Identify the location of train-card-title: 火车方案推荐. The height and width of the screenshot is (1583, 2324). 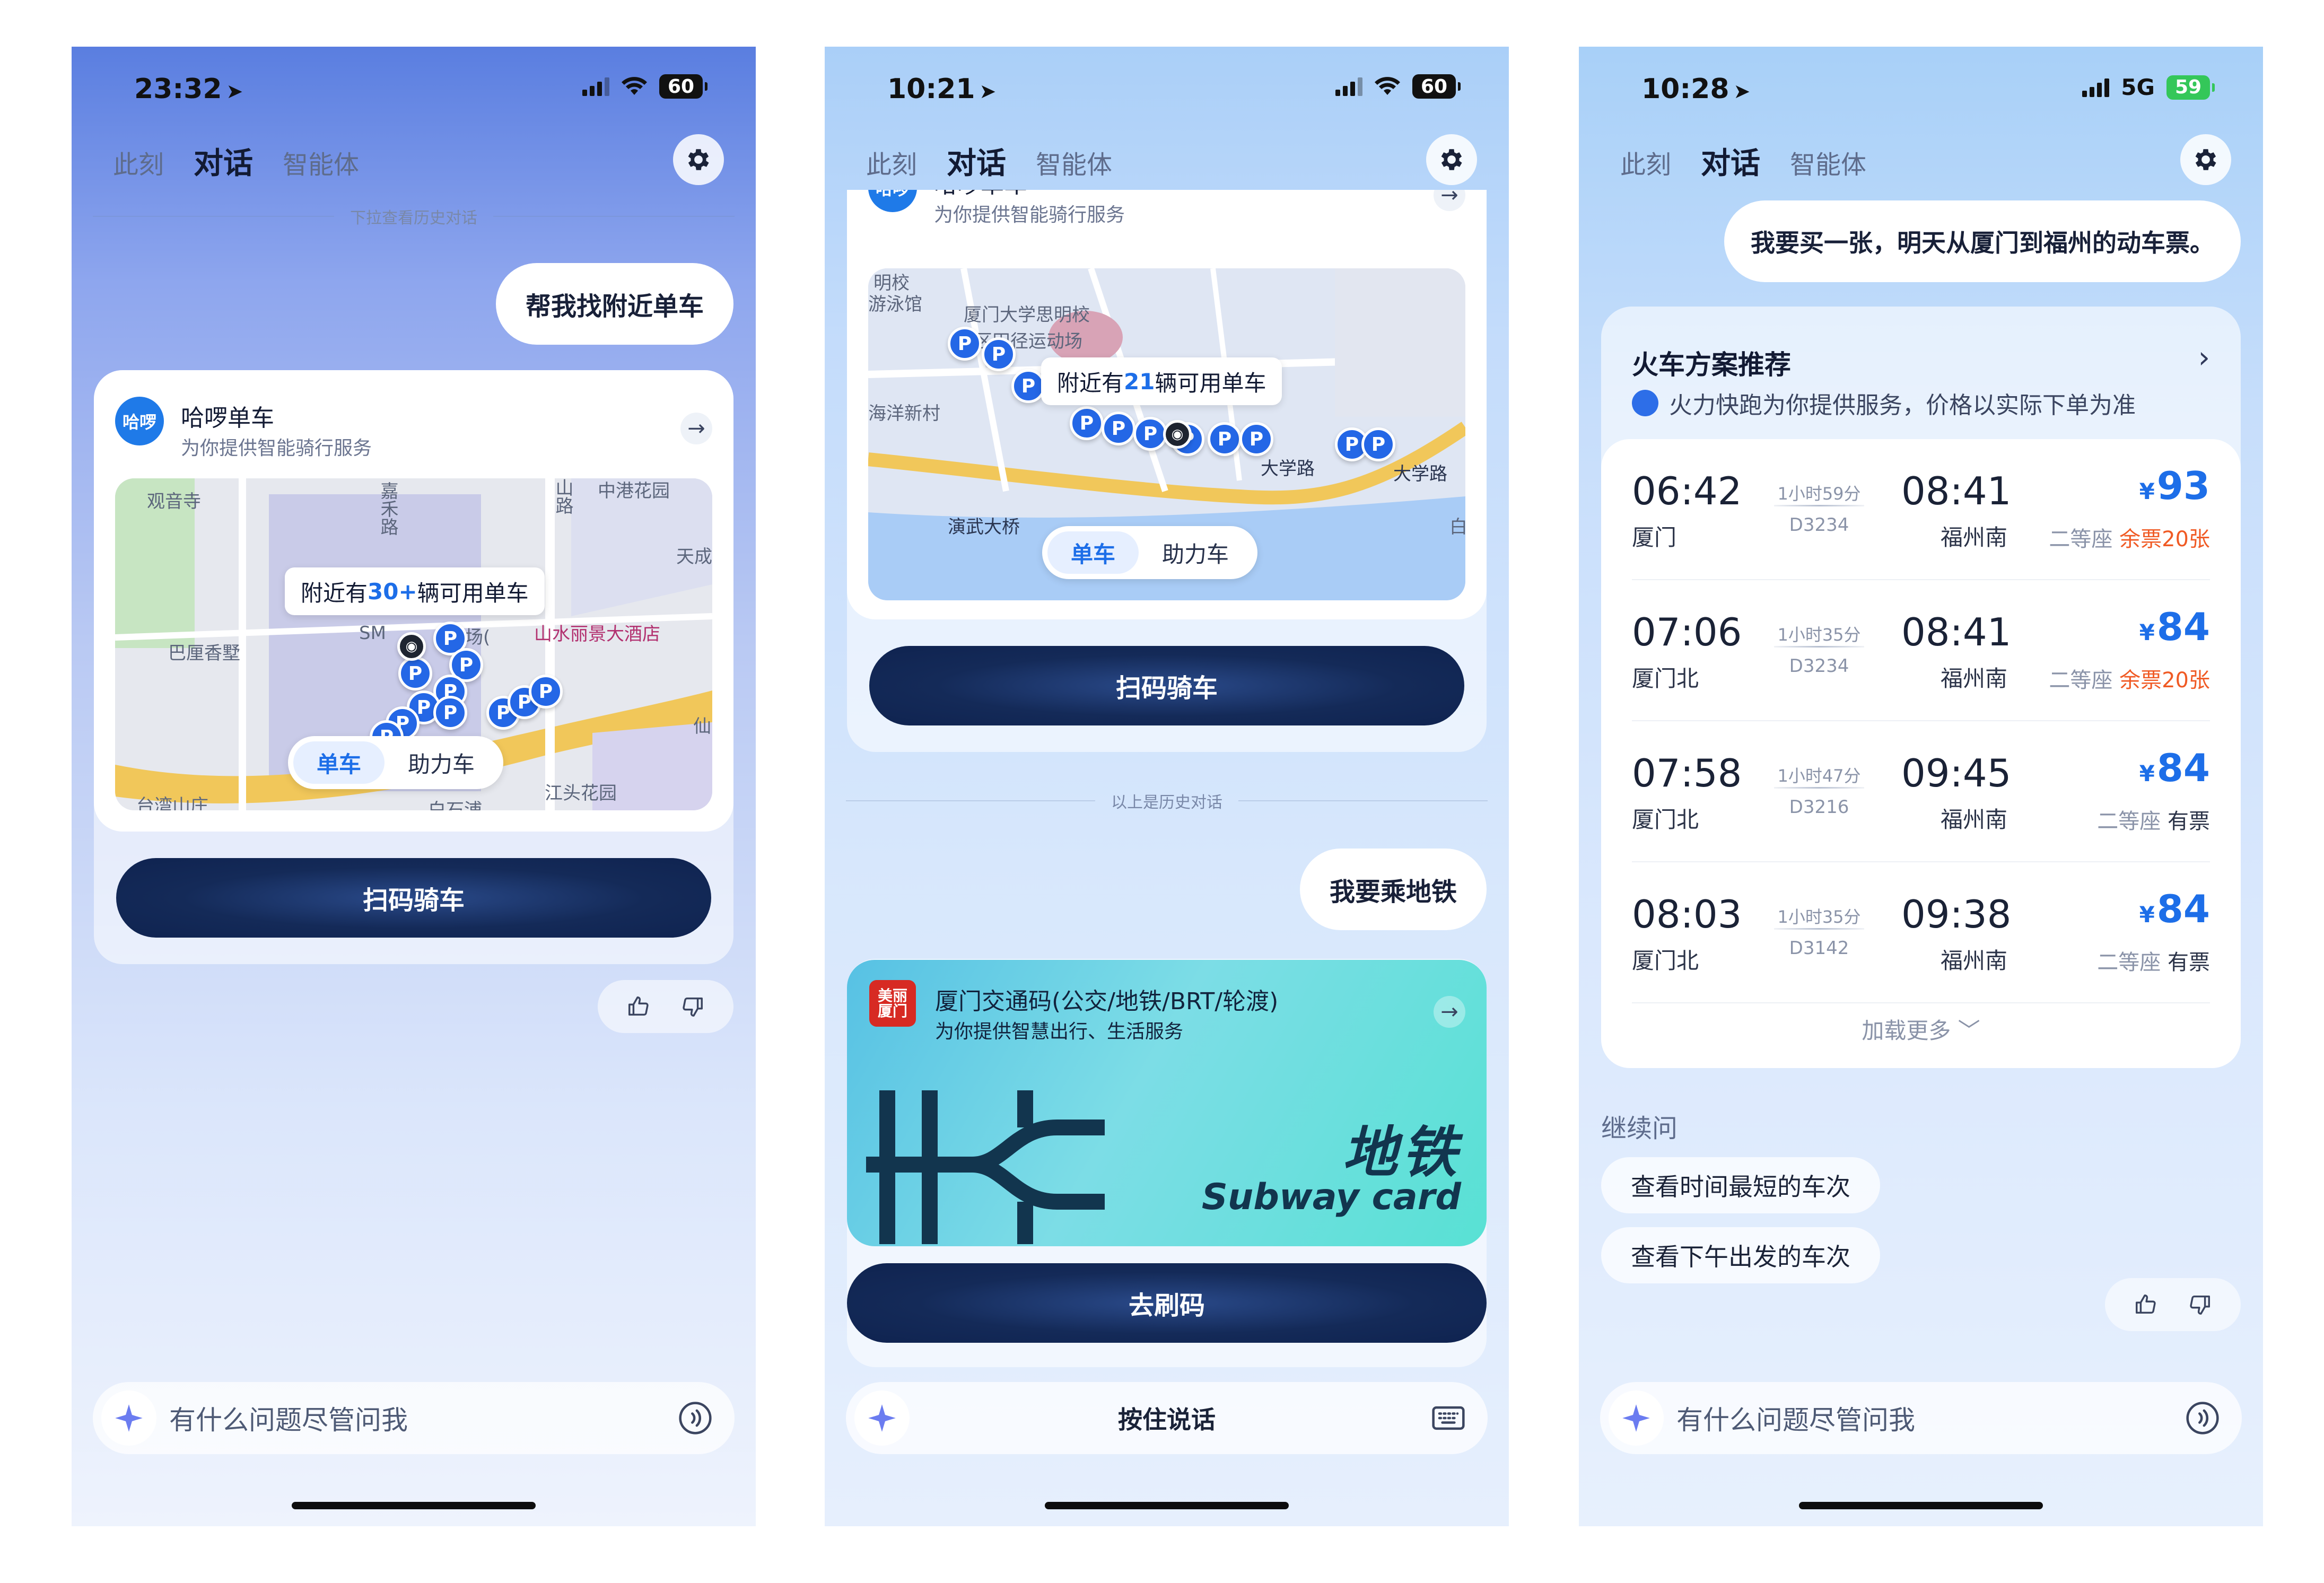
(1711, 363).